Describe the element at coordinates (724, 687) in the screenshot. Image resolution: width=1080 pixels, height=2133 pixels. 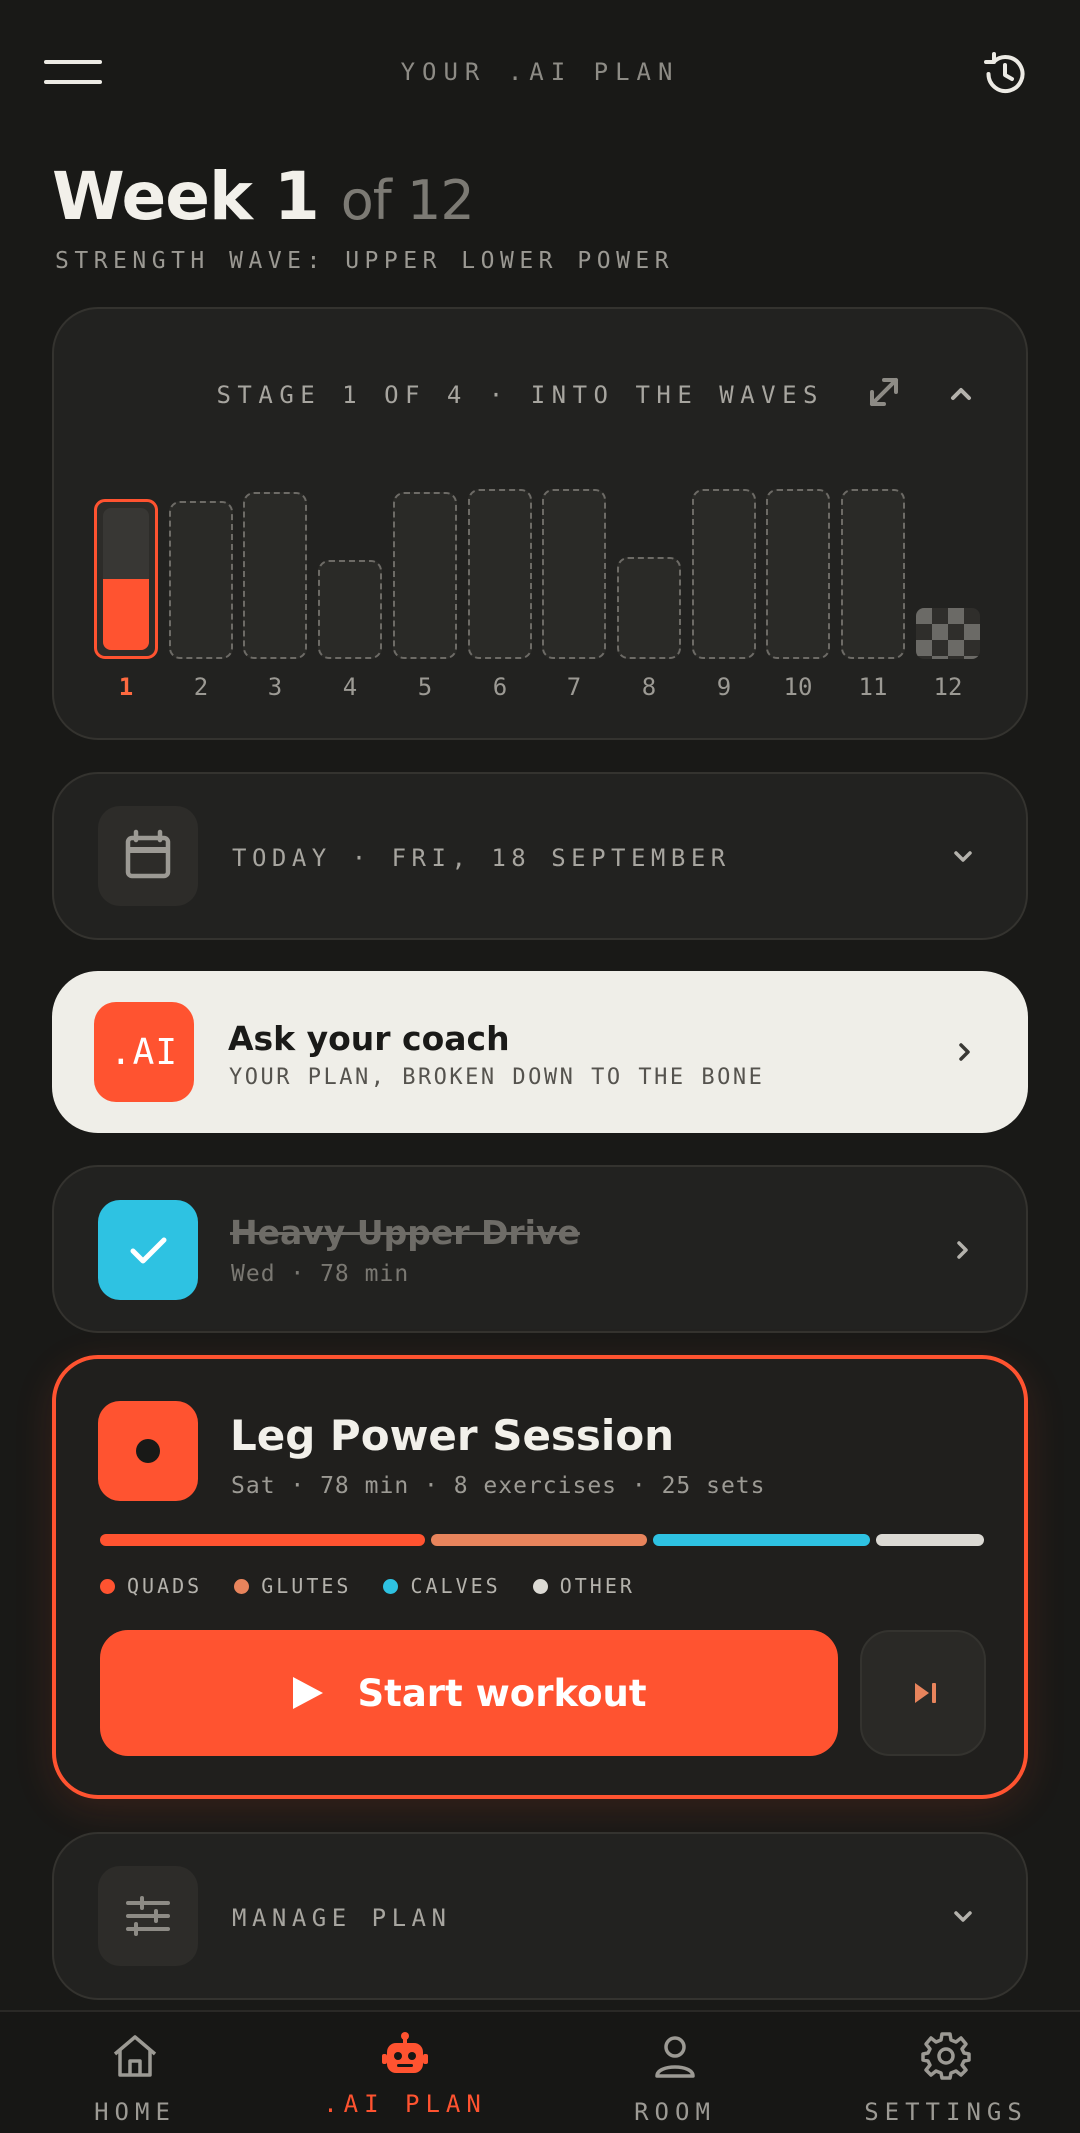
I see `week-tick-label: 9` at that location.